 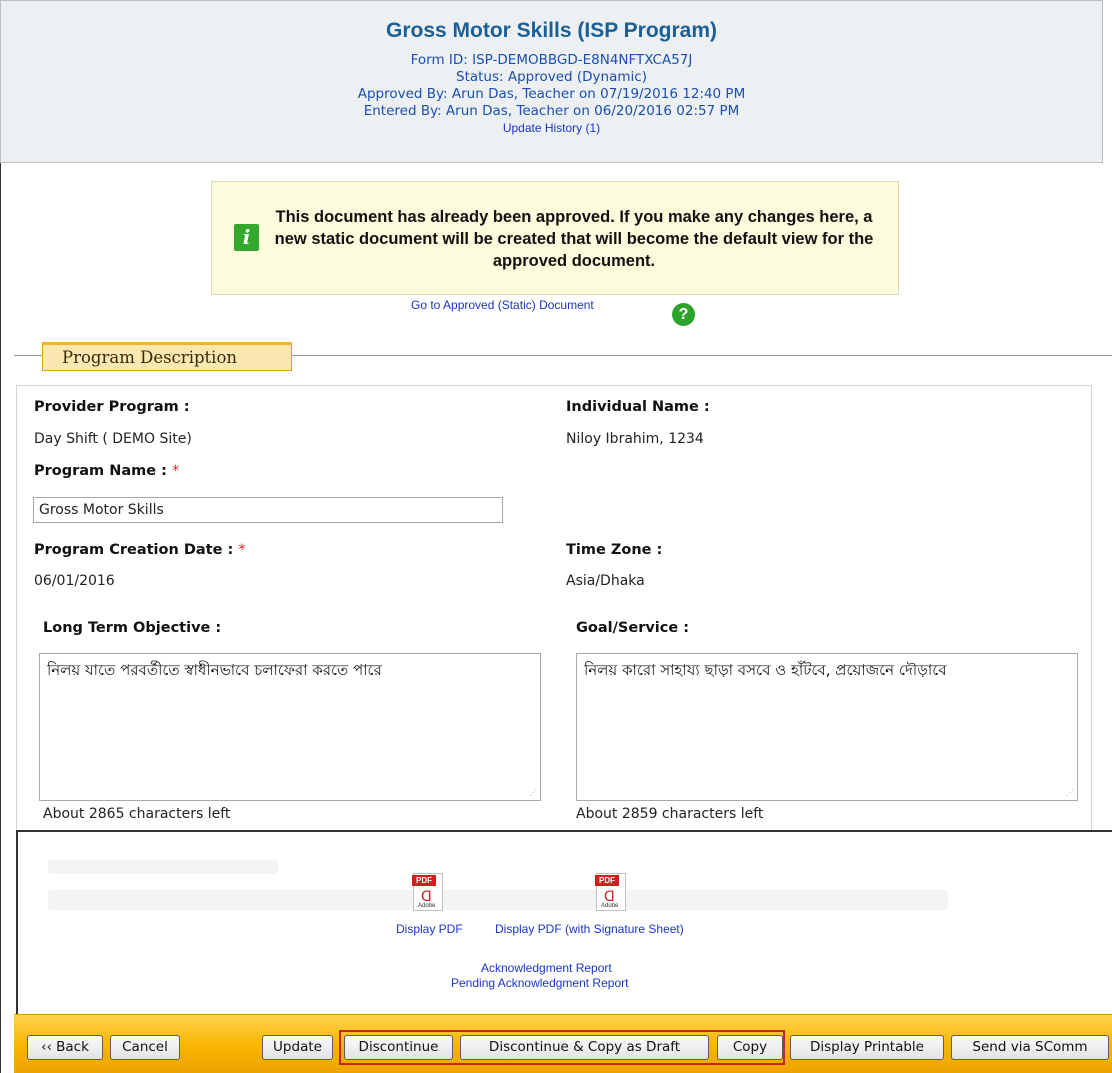 I want to click on back-button: ‹‹ Back, so click(x=65, y=1047).